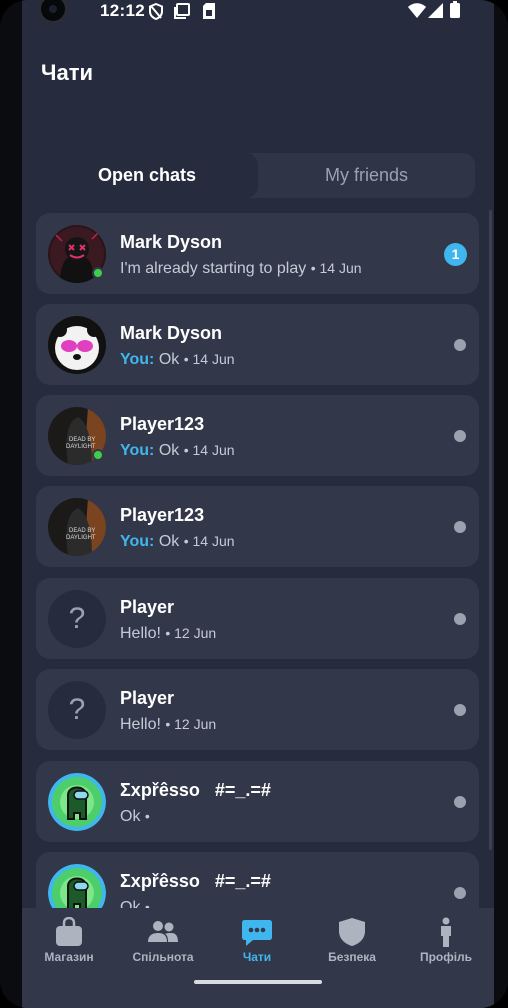 This screenshot has width=508, height=1008. I want to click on message-date: •, so click(147, 816).